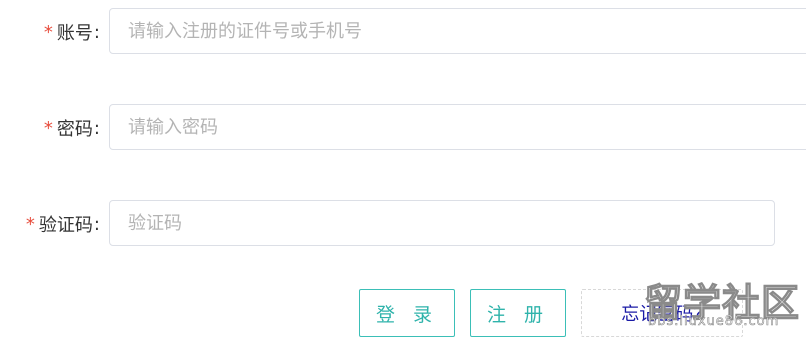 This screenshot has height=346, width=806. I want to click on password-input, so click(457, 127).